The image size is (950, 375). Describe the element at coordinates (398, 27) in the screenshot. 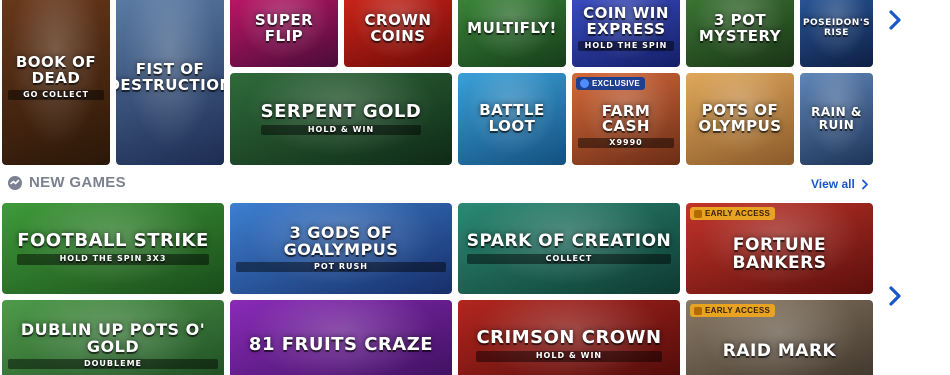

I see `game-title: Crown Coins` at that location.